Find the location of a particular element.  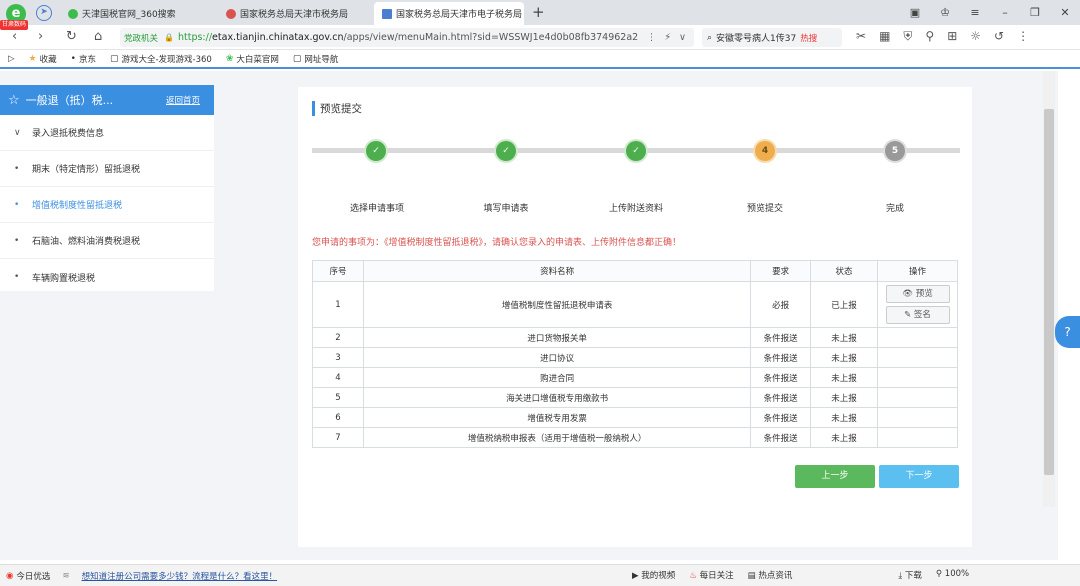

row-number: 7 is located at coordinates (338, 437).